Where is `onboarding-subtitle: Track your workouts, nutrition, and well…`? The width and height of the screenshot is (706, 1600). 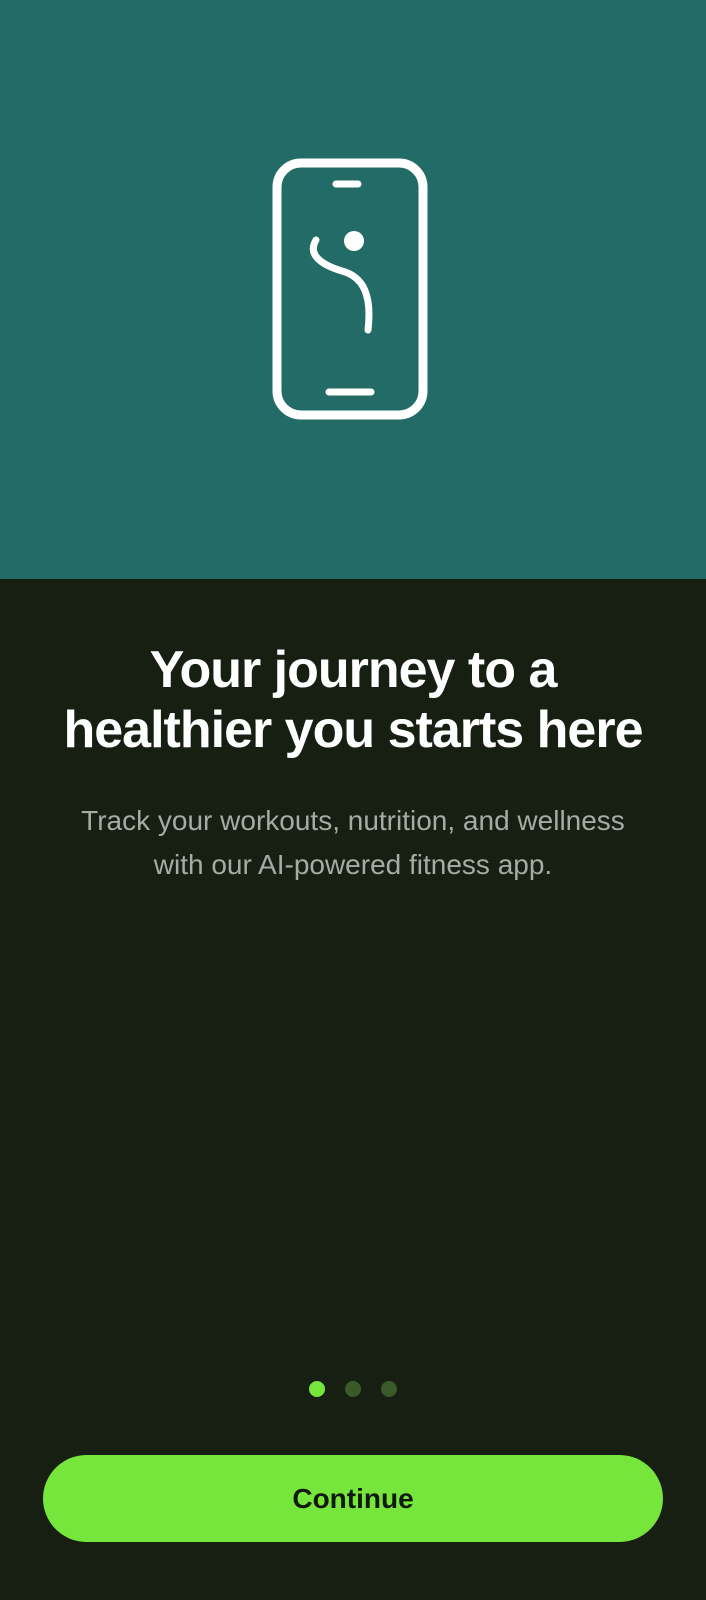
onboarding-subtitle: Track your workouts, nutrition, and well… is located at coordinates (353, 843).